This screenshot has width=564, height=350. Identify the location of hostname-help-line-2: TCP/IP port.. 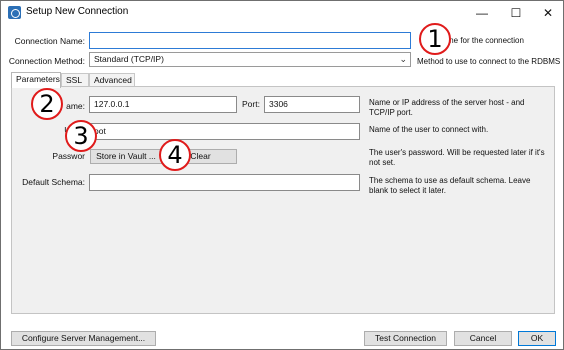
(391, 112).